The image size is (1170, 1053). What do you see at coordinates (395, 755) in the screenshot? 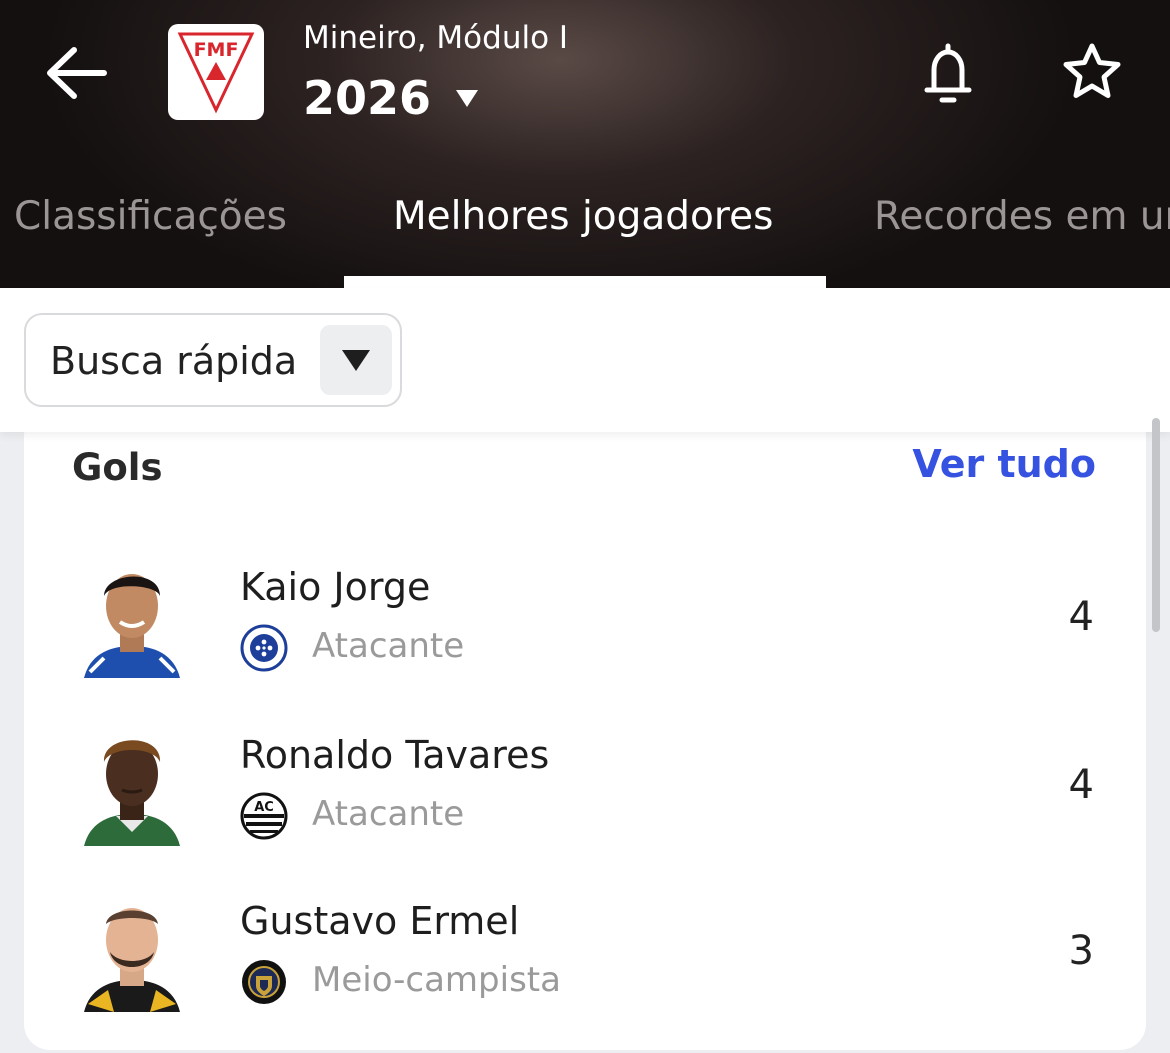
I see `player-name: Ronaldo Tavares` at bounding box center [395, 755].